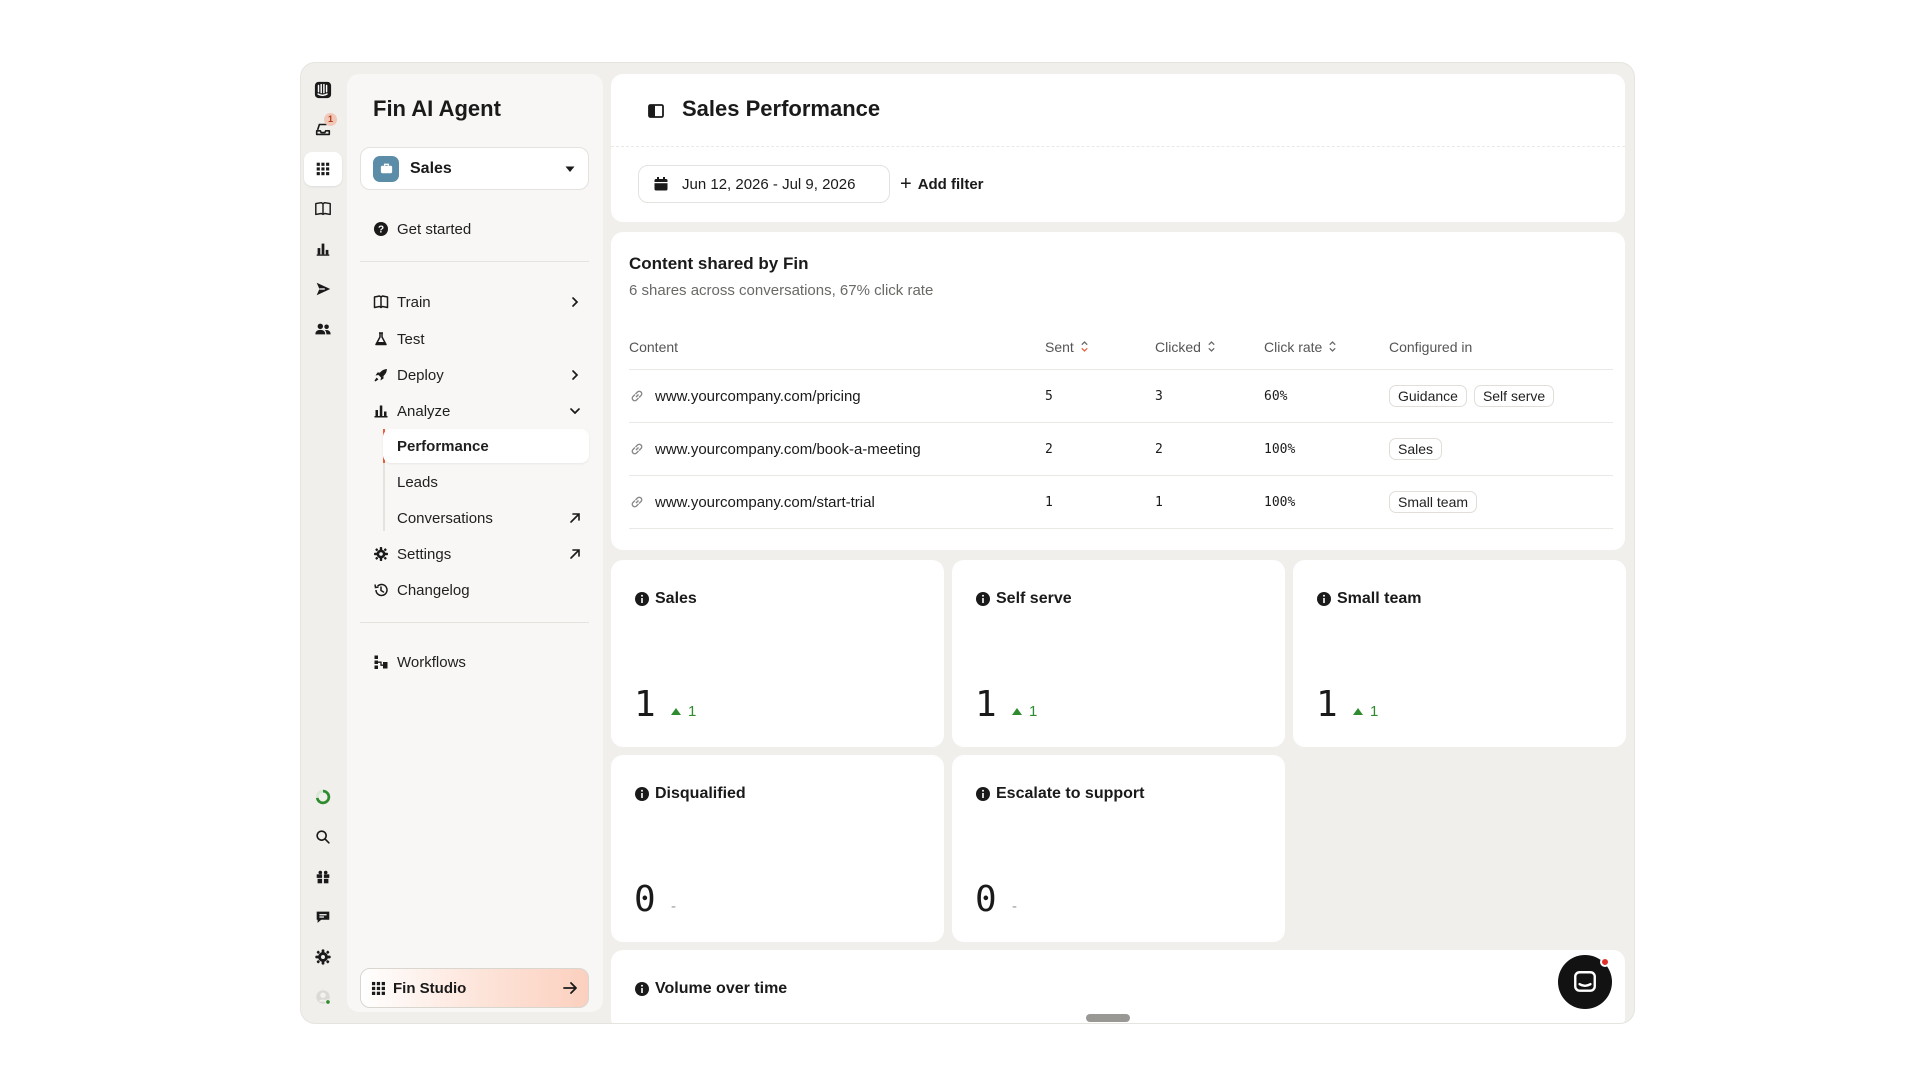 The width and height of the screenshot is (1920, 1080). What do you see at coordinates (486, 482) in the screenshot?
I see `sidebar-item-leads: Leads` at bounding box center [486, 482].